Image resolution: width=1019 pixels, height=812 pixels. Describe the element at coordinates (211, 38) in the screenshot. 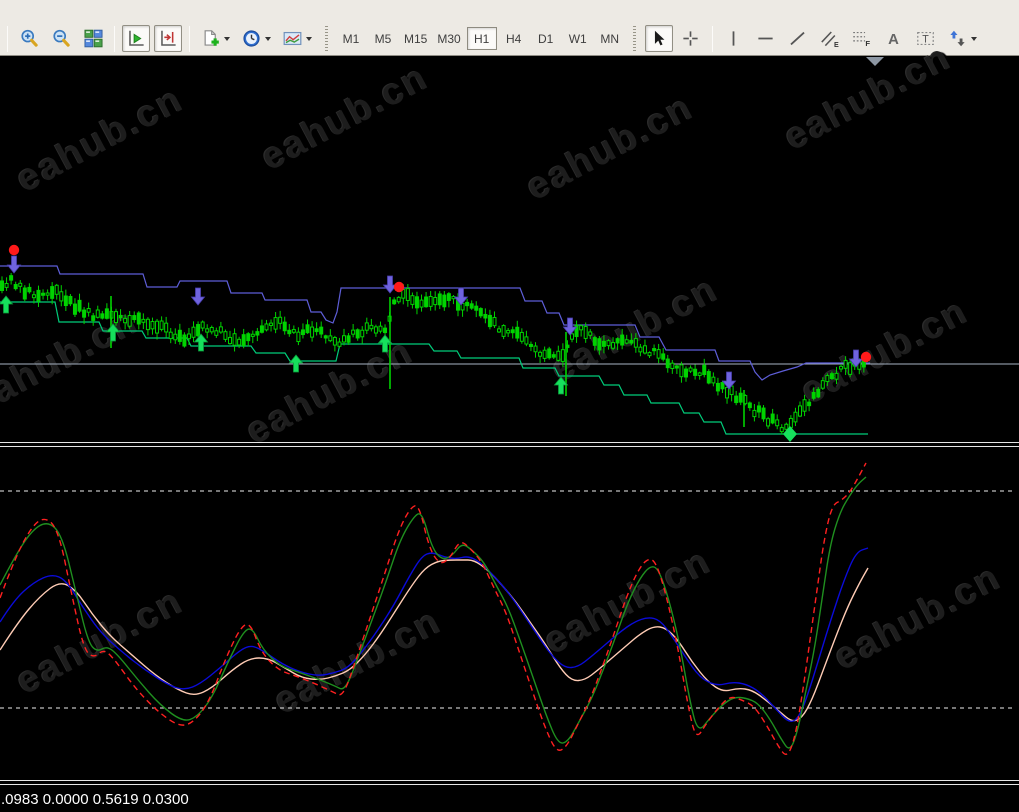

I see `new-chart-icon` at that location.